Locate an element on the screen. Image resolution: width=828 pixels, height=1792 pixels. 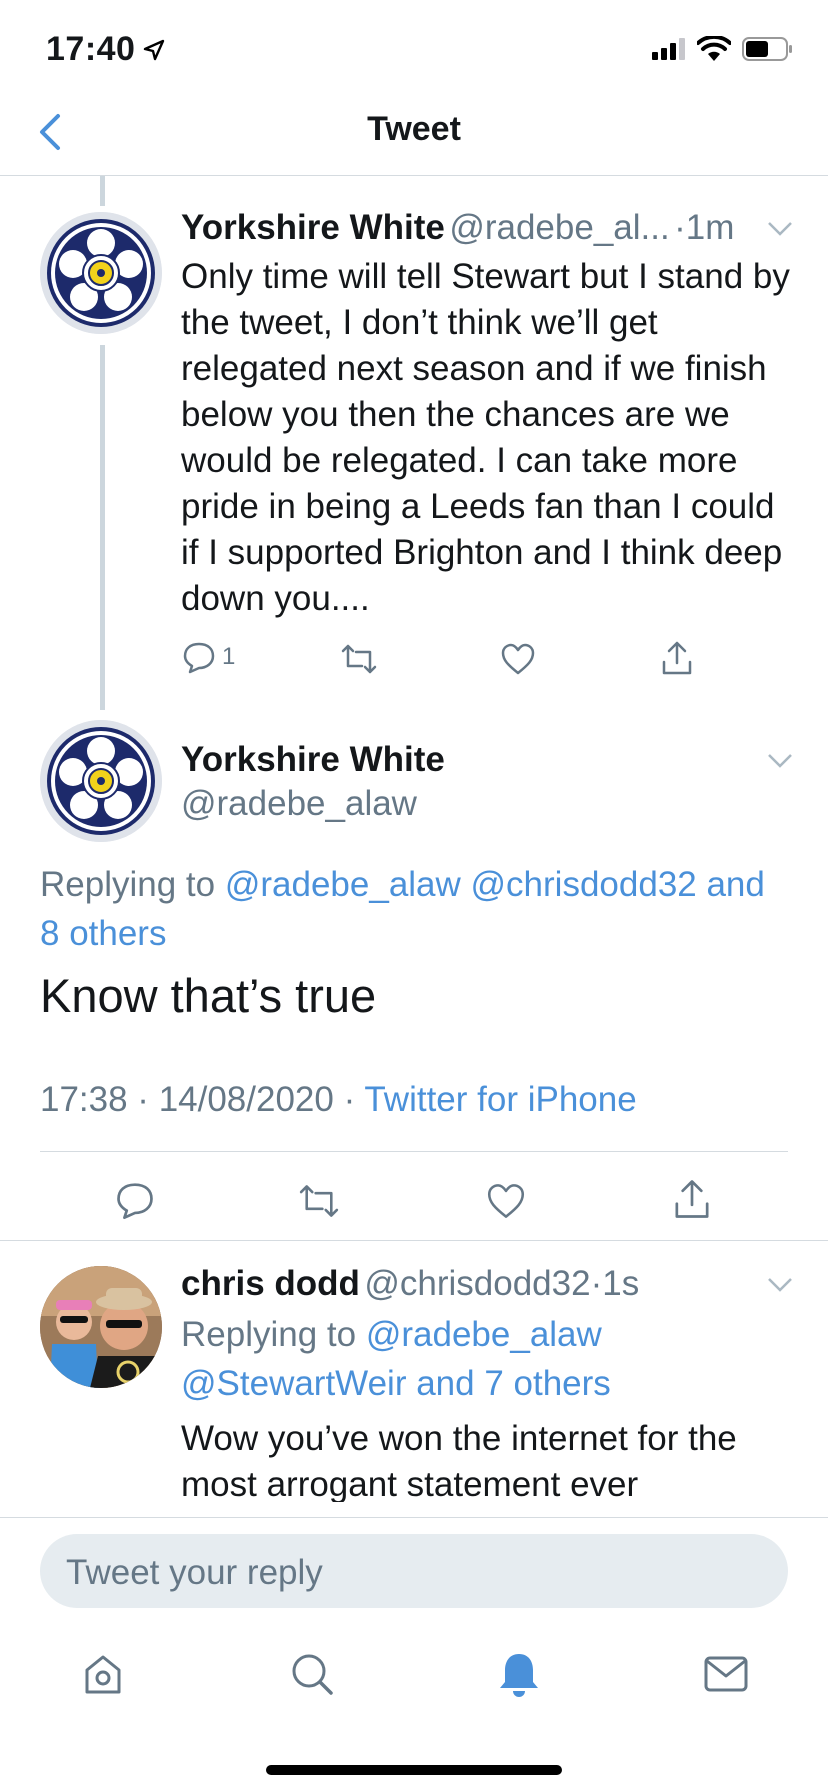
status-time-text: 17:40 is located at coordinates (91, 49).